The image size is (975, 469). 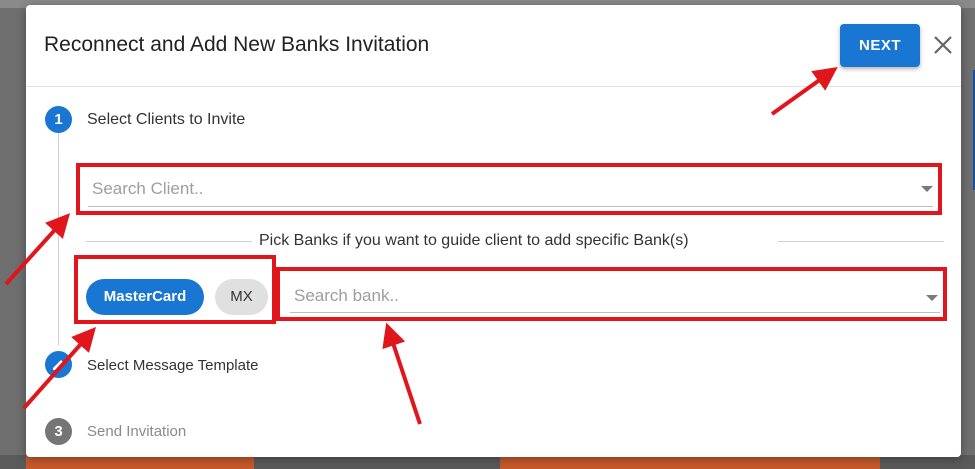 I want to click on dialog-title: Reconnect and Add New Banks Invitation, so click(x=237, y=44).